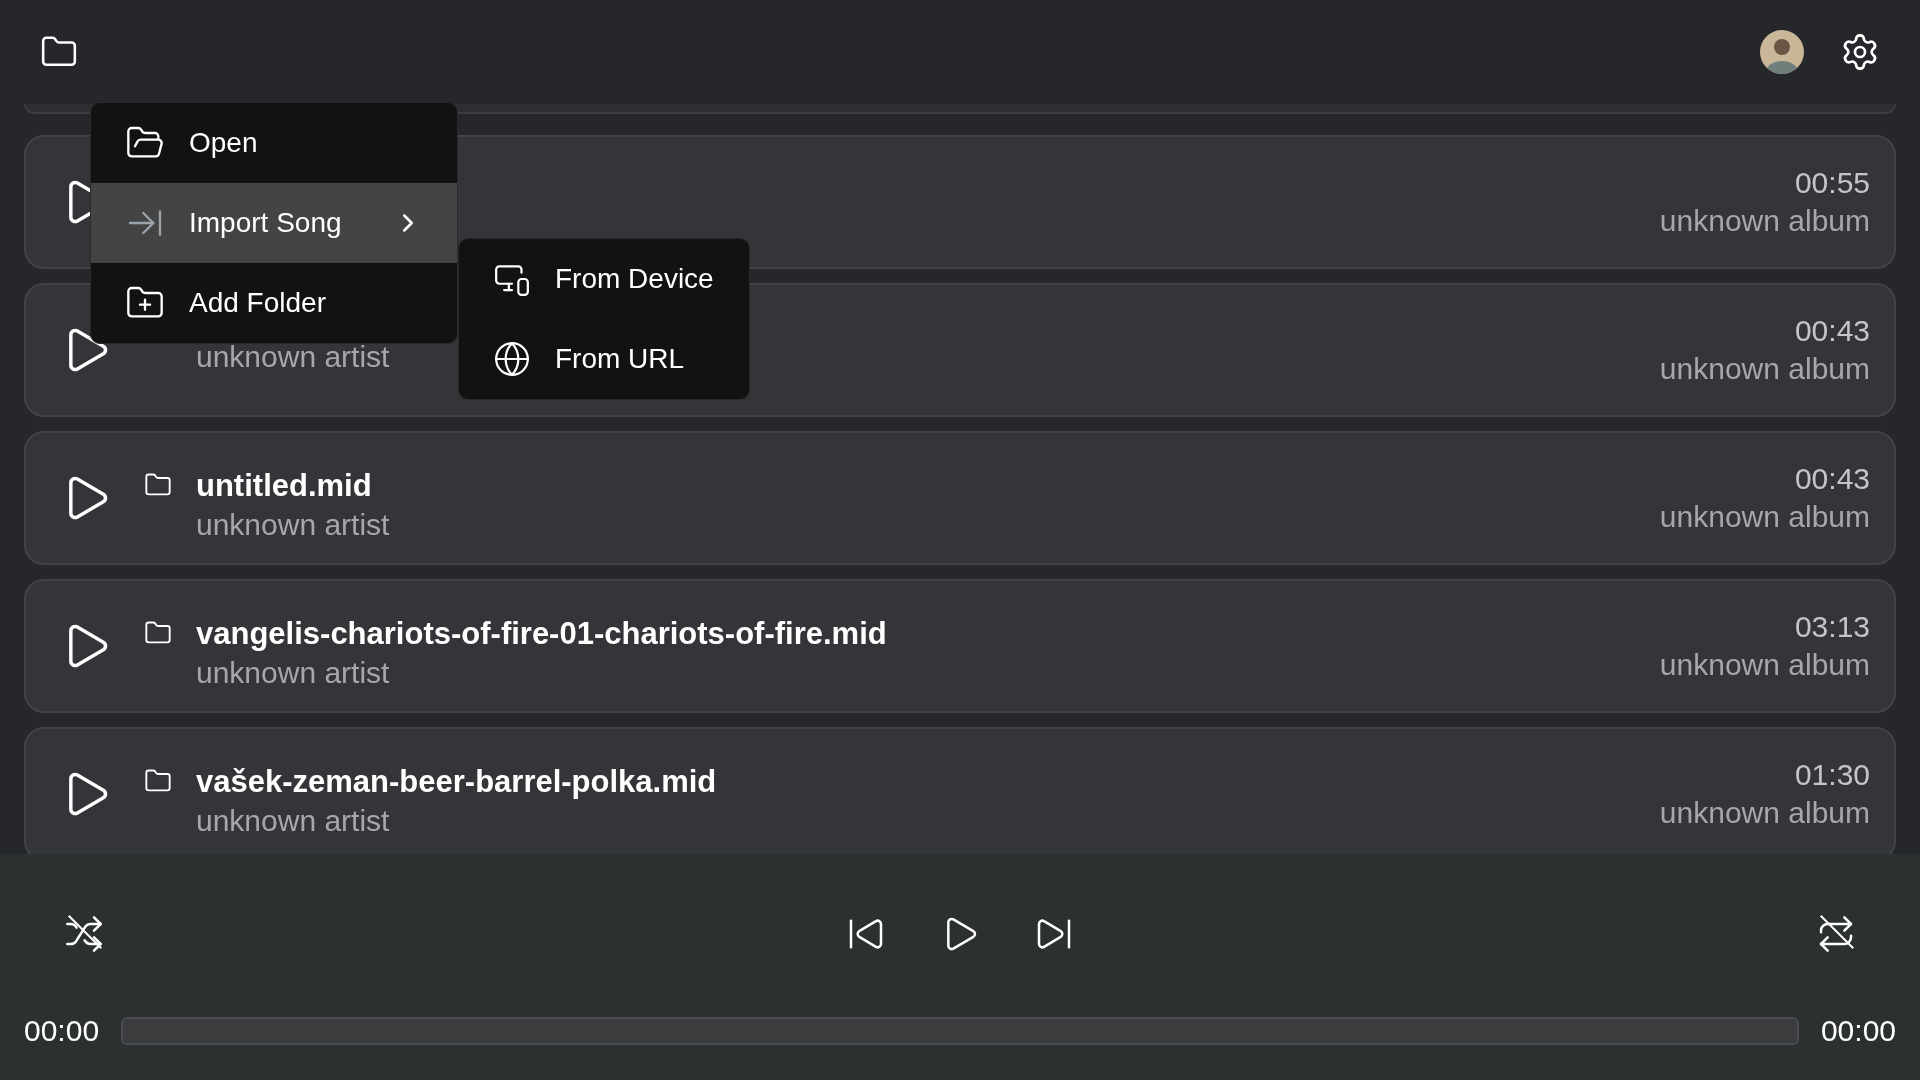 This screenshot has width=1920, height=1080. Describe the element at coordinates (84, 934) in the screenshot. I see `shuffle-off-icon` at that location.